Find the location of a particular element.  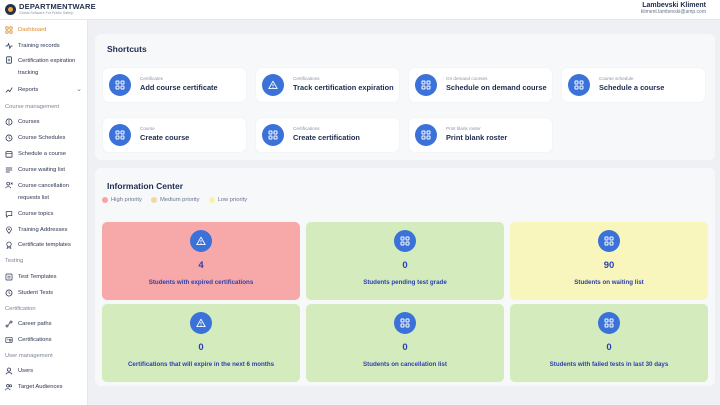

shortcut-create-course: Course Create course is located at coordinates (174, 135).